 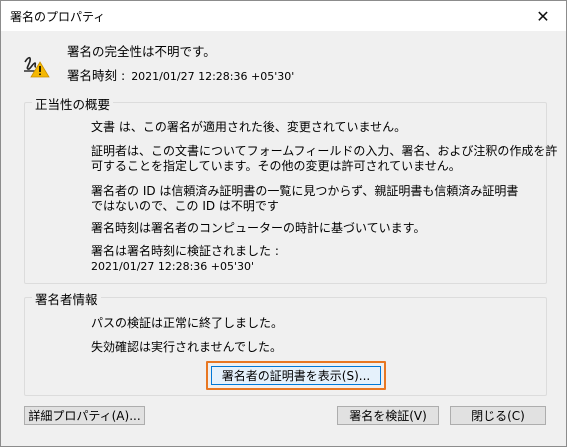 I want to click on signature-warning-icon, so click(x=37, y=67).